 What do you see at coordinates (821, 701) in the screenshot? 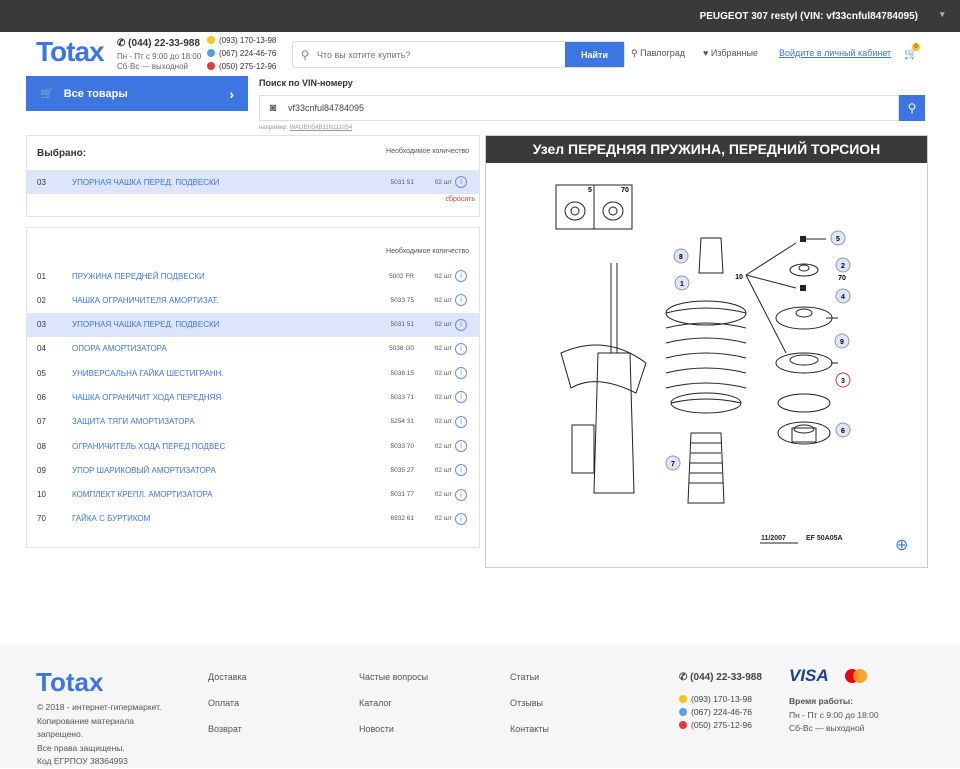
I see `footer-hours-title: Время работы:` at bounding box center [821, 701].